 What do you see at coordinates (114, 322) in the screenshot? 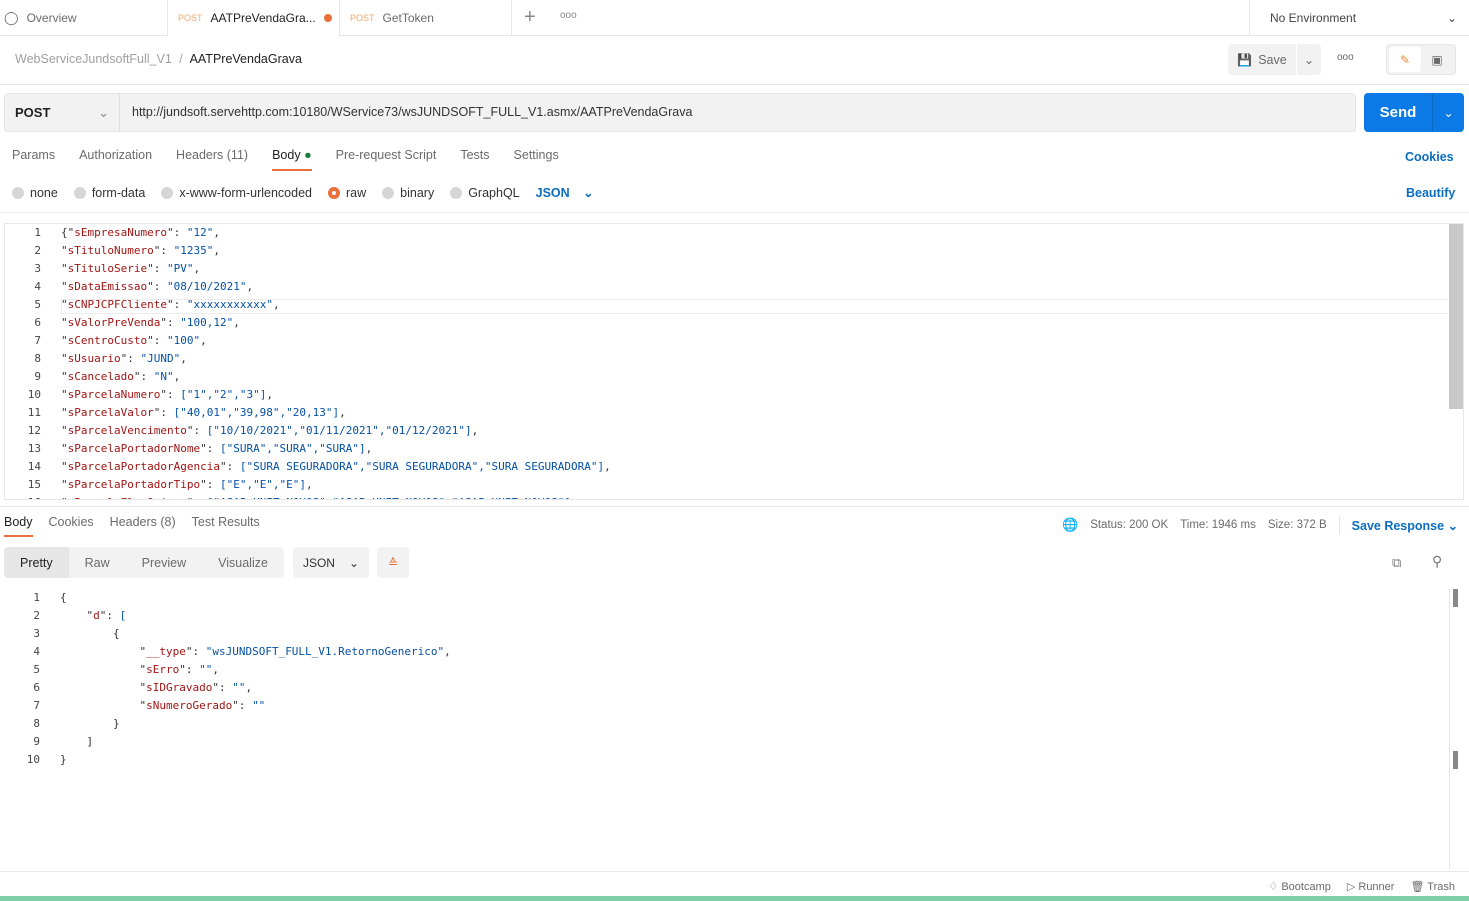
I see `code-token: sValorPreVenda` at bounding box center [114, 322].